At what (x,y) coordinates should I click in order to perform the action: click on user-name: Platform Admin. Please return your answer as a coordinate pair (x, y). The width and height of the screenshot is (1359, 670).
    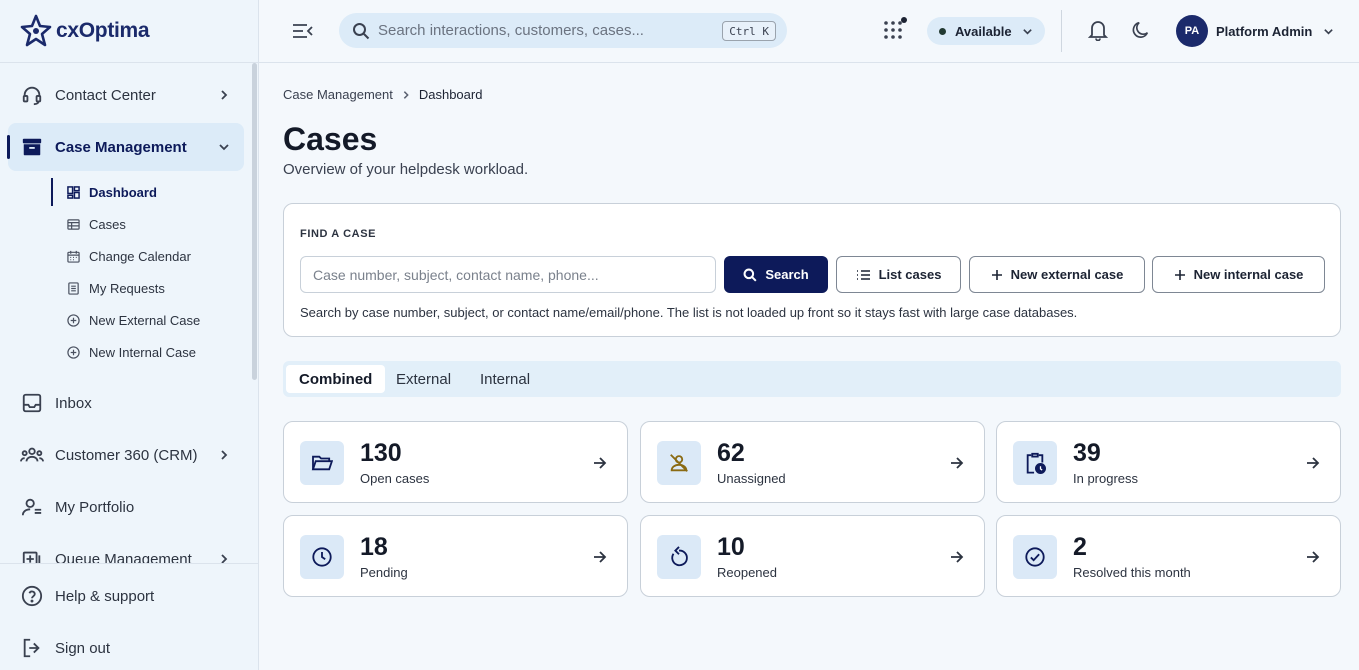
    Looking at the image, I should click on (1264, 31).